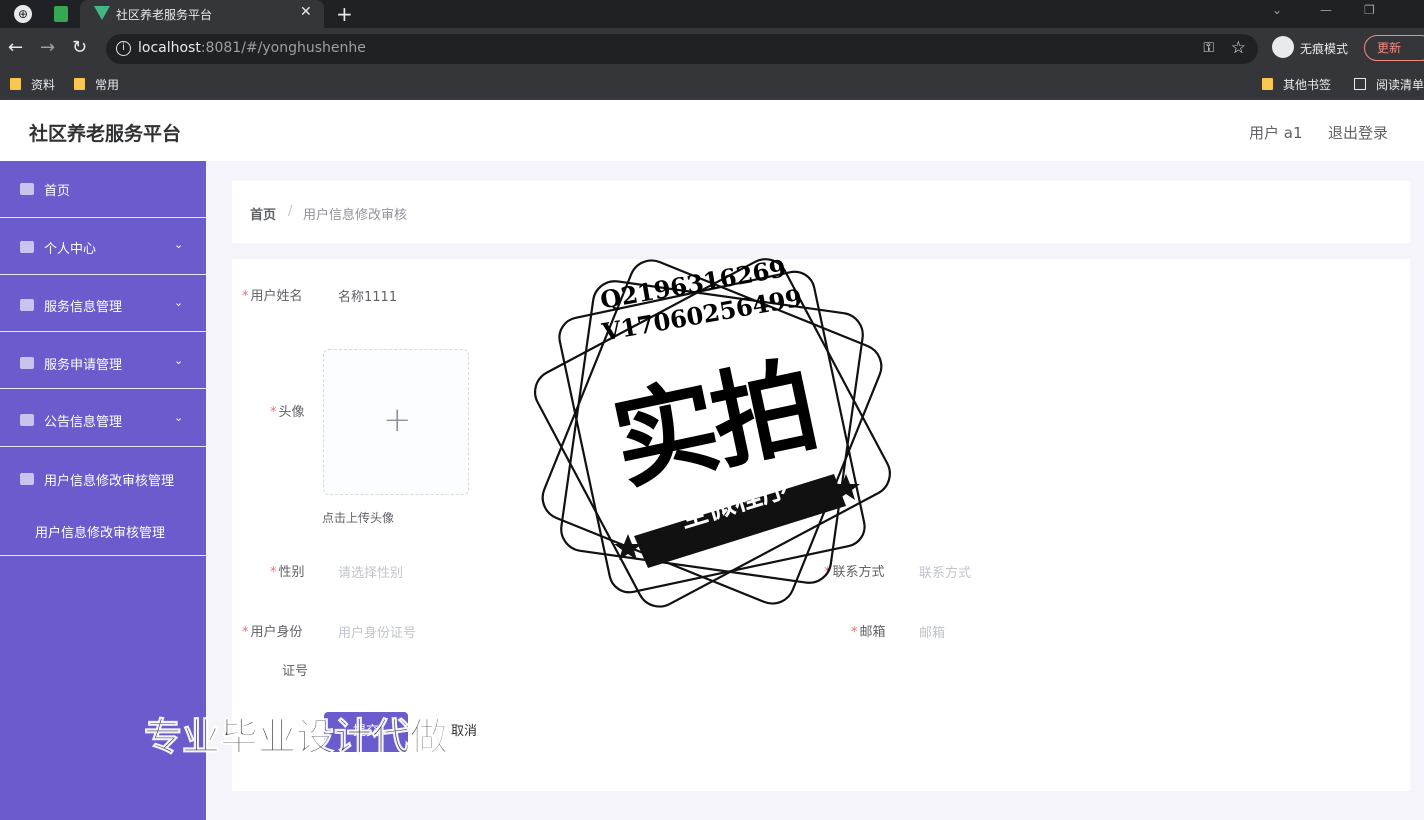  I want to click on sidebar-item-label: 首页, so click(57, 191).